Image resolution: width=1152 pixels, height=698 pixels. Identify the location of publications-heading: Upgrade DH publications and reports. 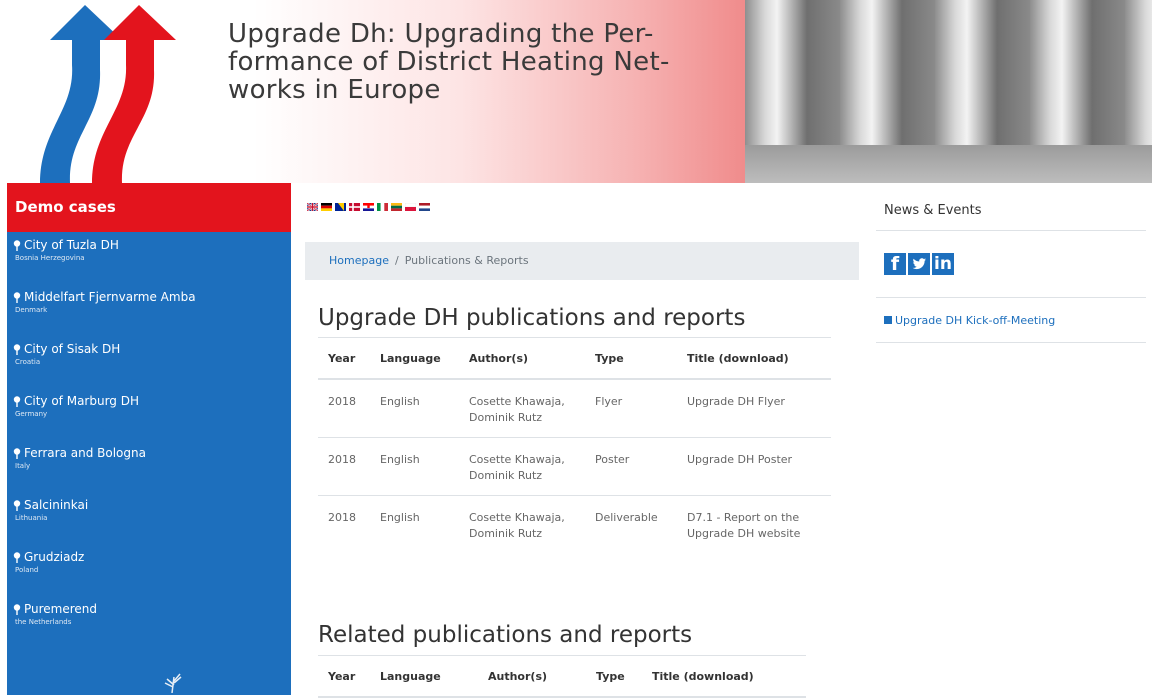
(532, 318).